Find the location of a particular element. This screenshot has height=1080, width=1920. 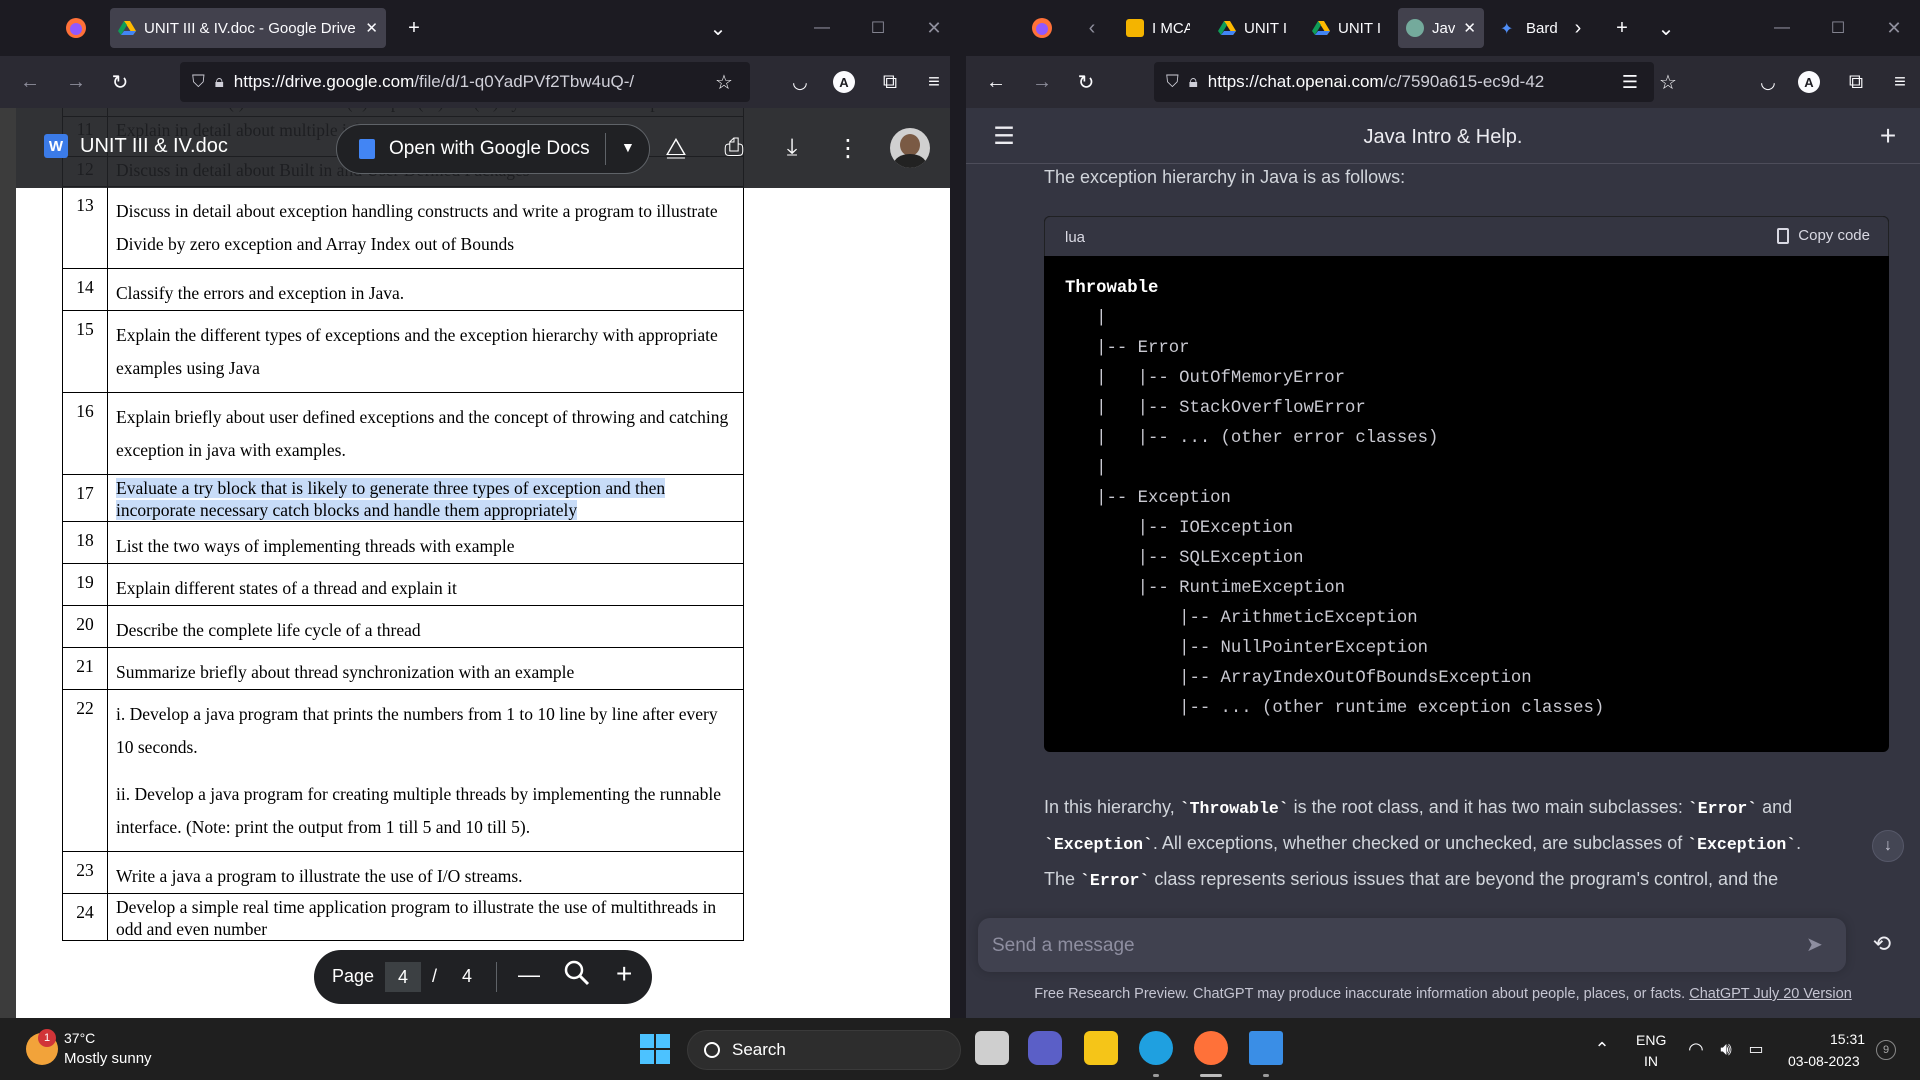

print-icon: ⎙ is located at coordinates (734, 148).